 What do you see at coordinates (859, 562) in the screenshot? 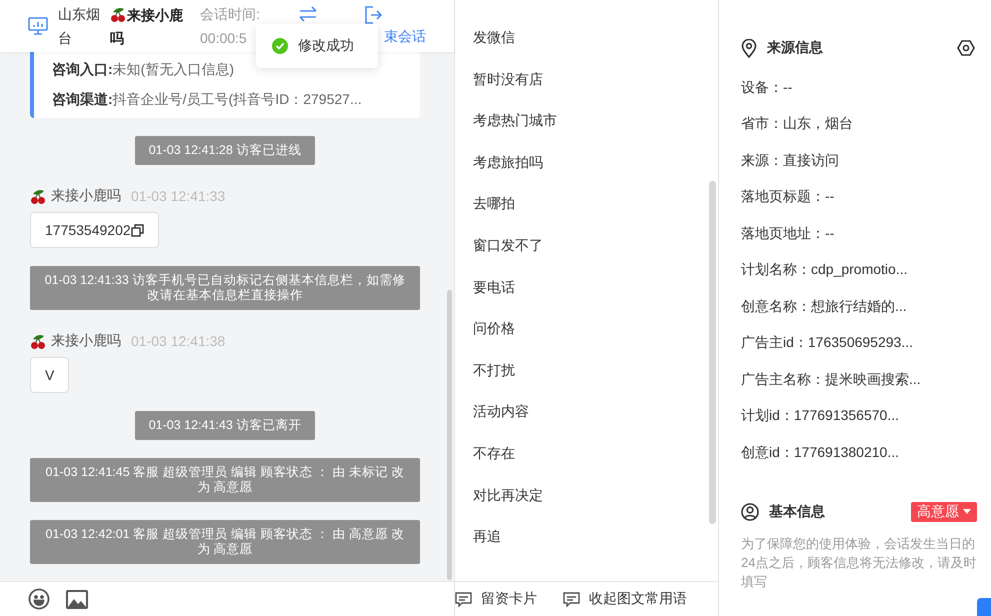
I see `notice-text: 为了保障您的使用体验，会话发生当日的24点之后，顾客信息将无法修改，请及时填写` at bounding box center [859, 562].